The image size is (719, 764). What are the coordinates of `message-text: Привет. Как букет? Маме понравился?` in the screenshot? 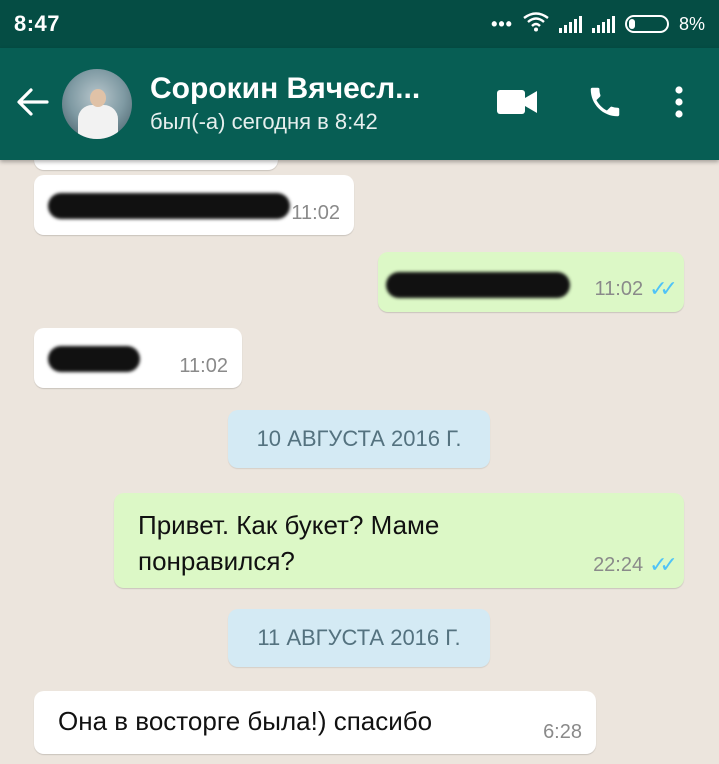 It's located at (288, 543).